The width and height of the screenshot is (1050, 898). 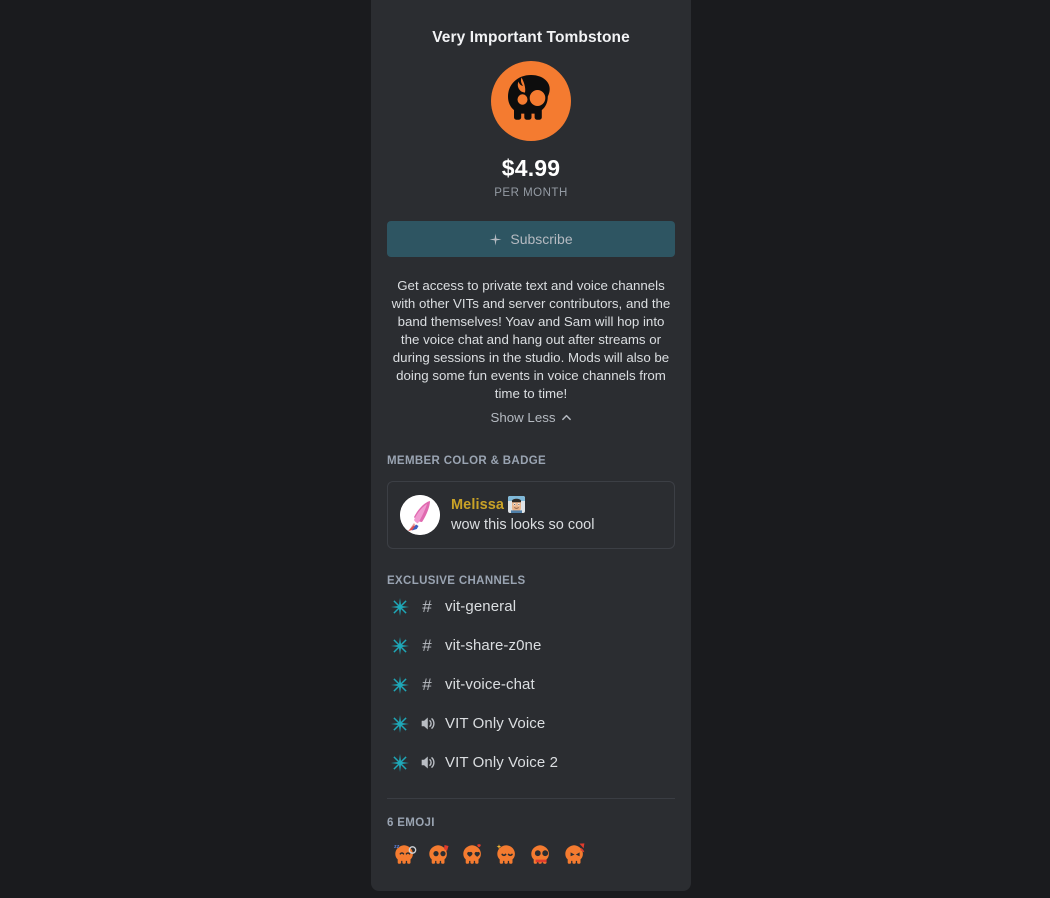 I want to click on user-avatar, so click(x=420, y=515).